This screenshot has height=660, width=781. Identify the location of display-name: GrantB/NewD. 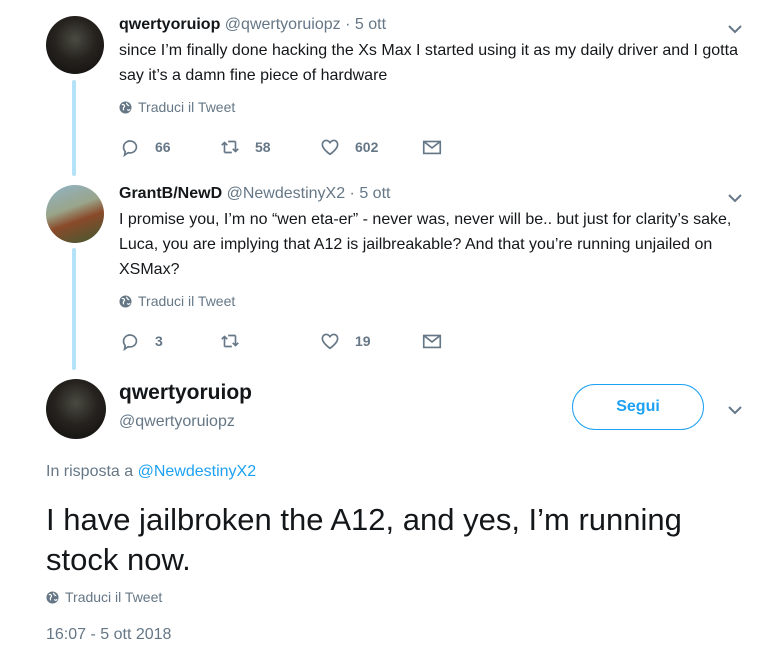
(170, 193).